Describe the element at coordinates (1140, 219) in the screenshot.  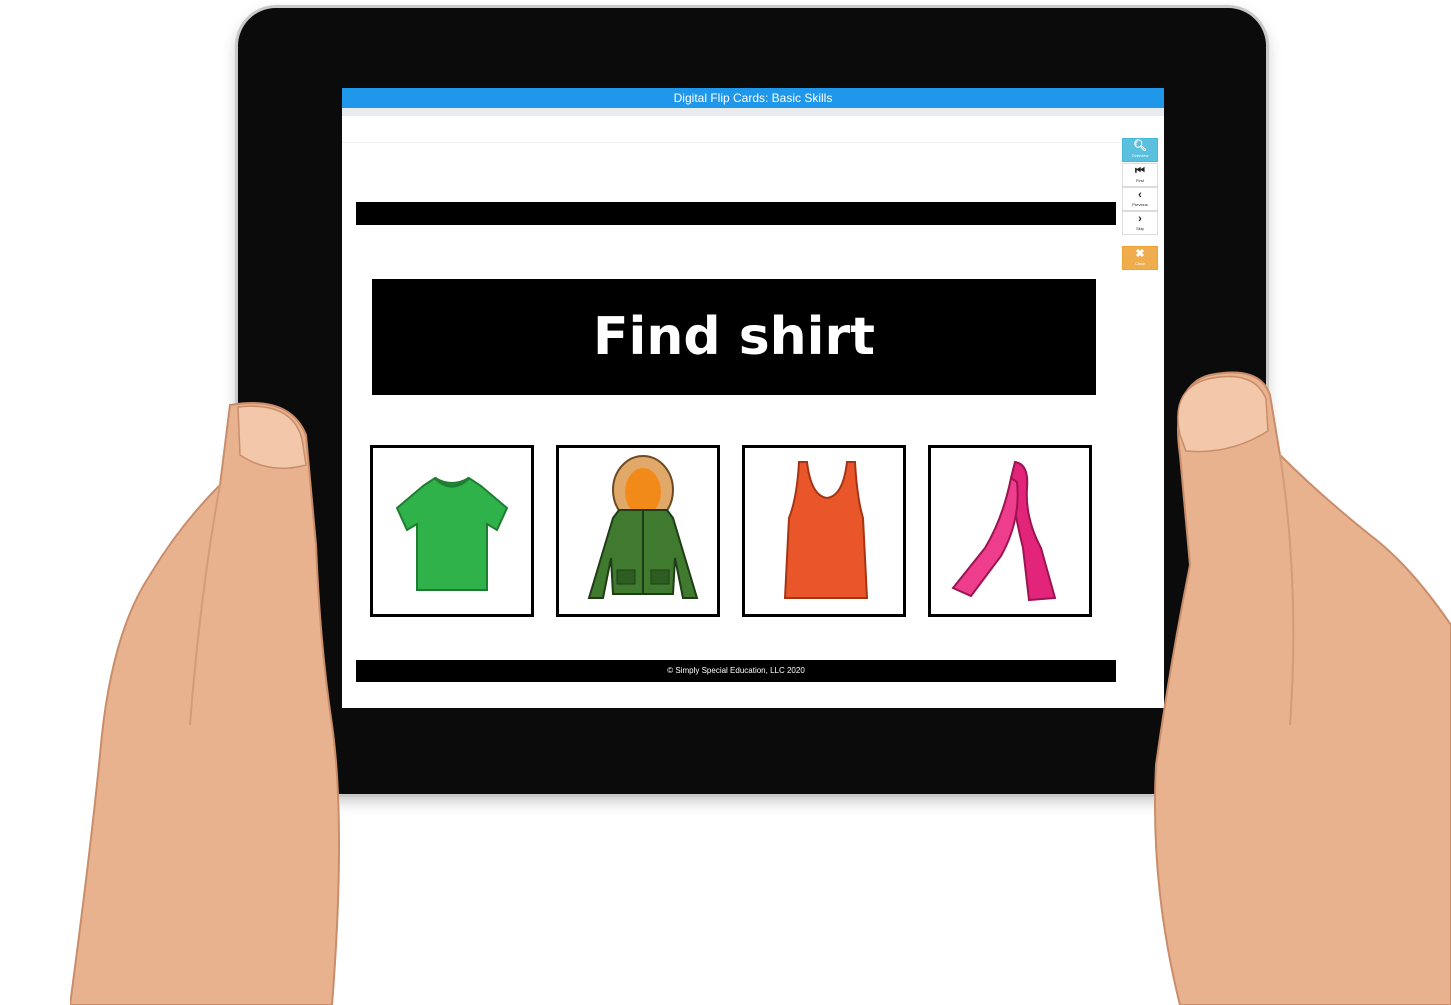
I see `chevron-right-icon: ›` at that location.